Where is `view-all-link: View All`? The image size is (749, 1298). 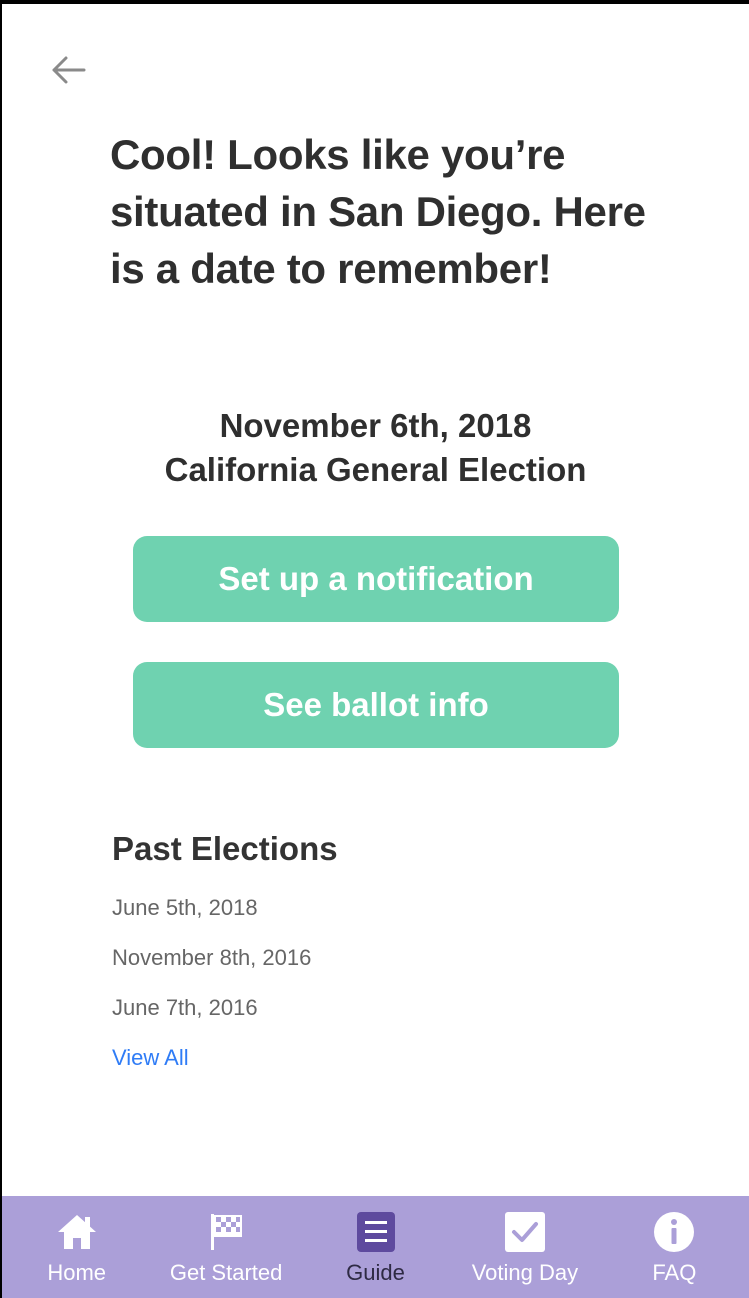 view-all-link: View All is located at coordinates (150, 1058).